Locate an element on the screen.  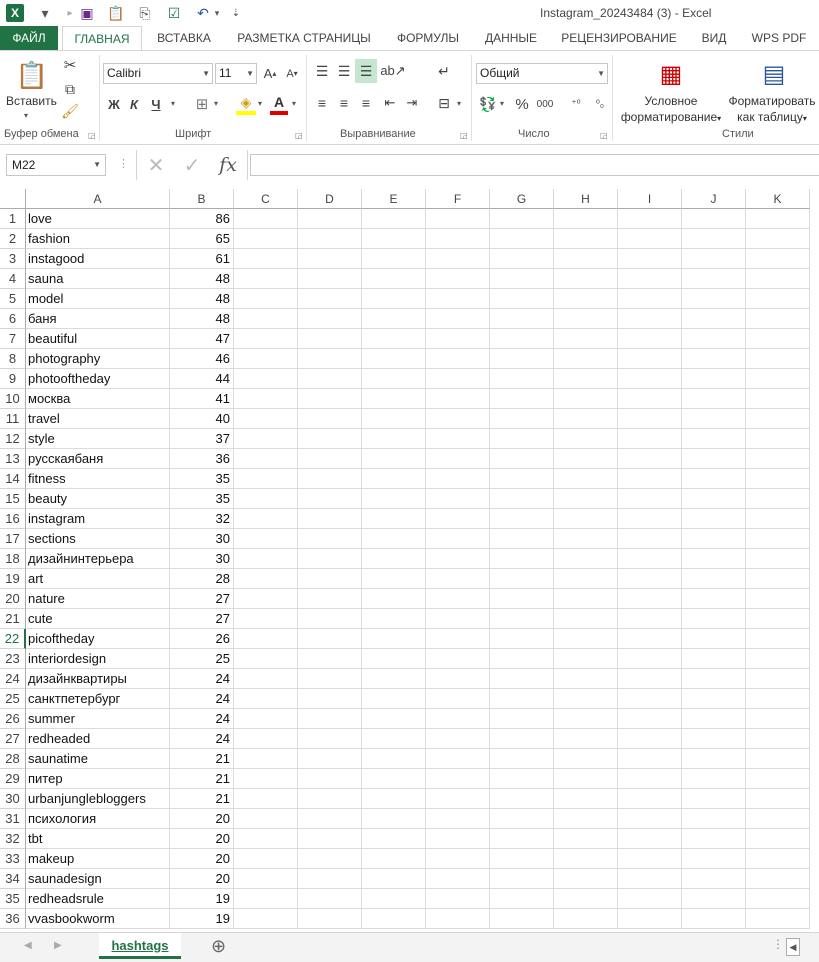
increase-decimal-icon: ⁺⁰ is located at coordinates (576, 104).